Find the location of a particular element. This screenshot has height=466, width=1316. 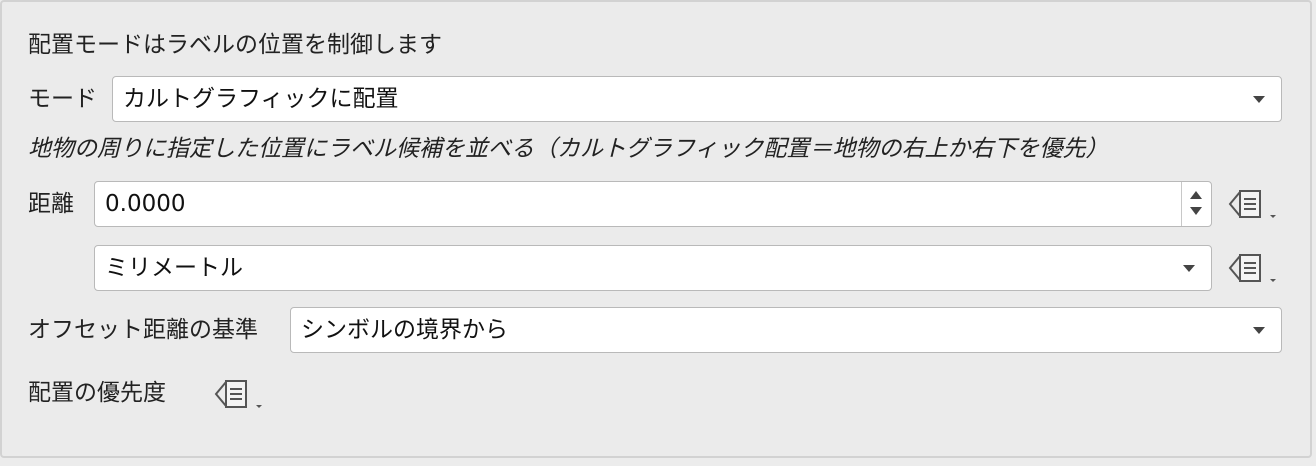

priority-label: 配置の優先度 is located at coordinates (97, 393).